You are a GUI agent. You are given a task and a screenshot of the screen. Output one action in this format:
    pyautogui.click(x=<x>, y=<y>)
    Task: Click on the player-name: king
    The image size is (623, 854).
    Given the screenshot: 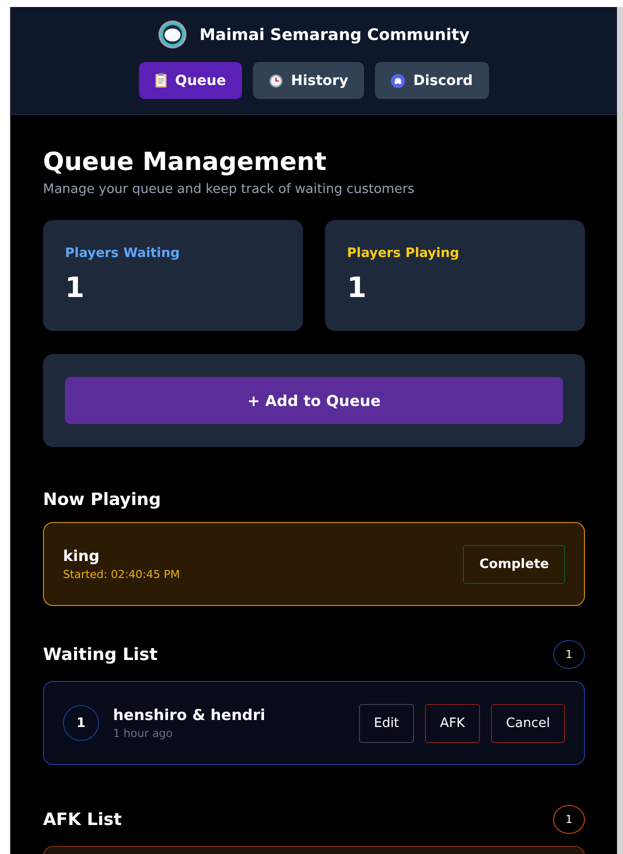 What is the action you would take?
    pyautogui.click(x=82, y=556)
    